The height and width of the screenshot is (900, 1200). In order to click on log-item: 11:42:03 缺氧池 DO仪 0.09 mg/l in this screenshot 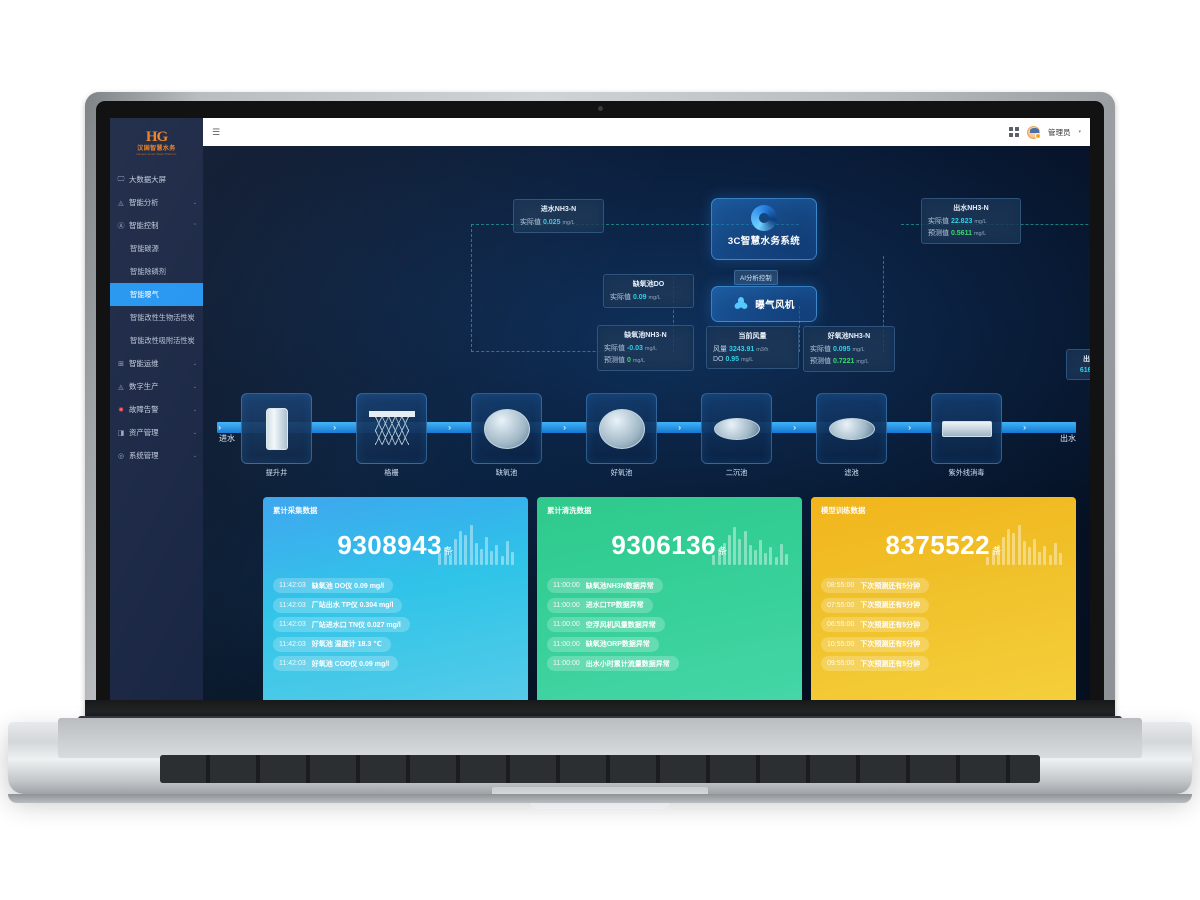, I will do `click(333, 585)`.